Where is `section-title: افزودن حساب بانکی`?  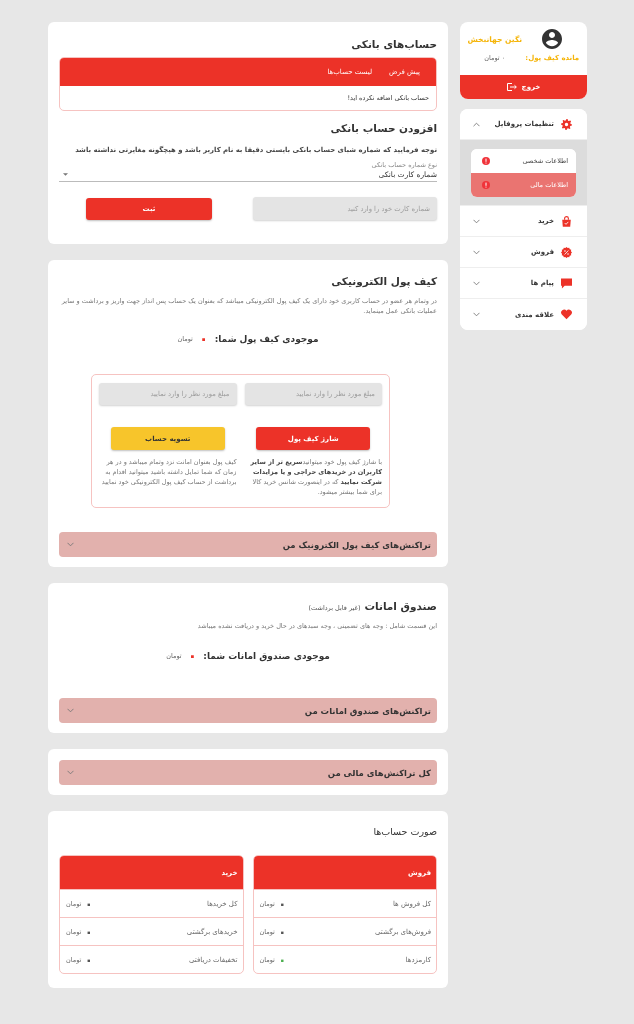
section-title: افزودن حساب بانکی is located at coordinates (383, 128).